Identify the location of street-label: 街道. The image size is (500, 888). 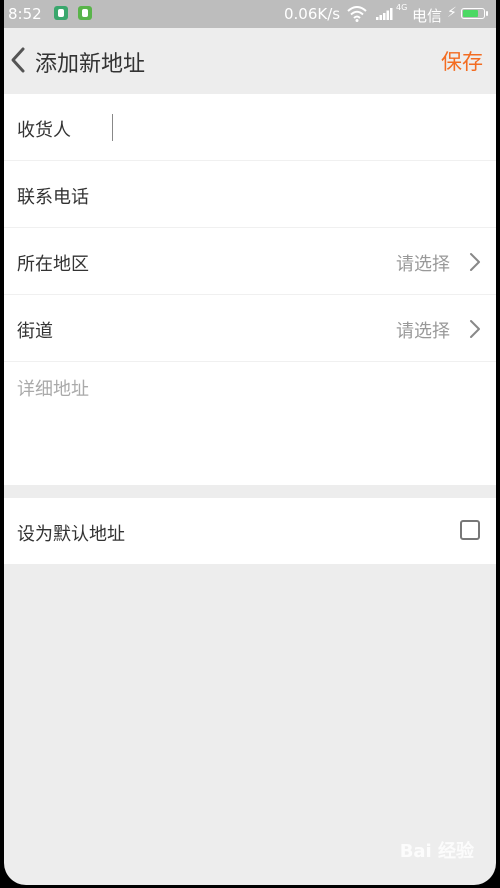
(35, 331).